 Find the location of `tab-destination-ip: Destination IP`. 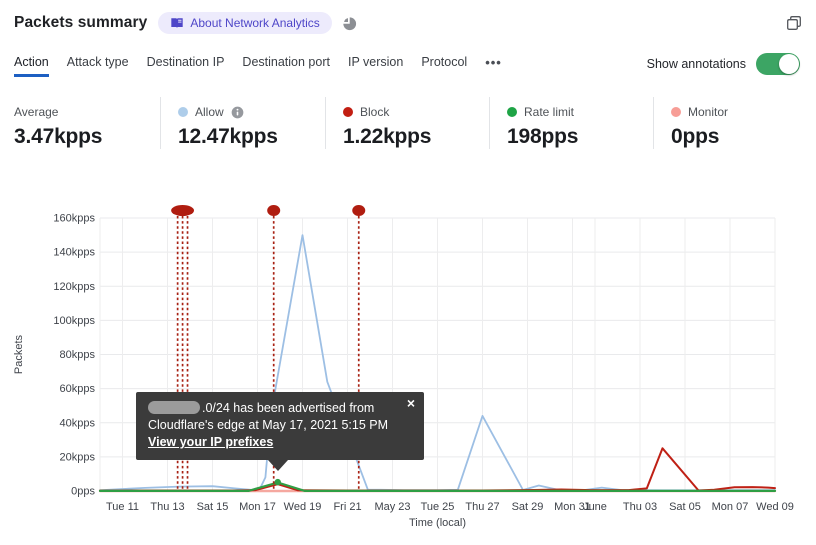

tab-destination-ip: Destination IP is located at coordinates (186, 66).